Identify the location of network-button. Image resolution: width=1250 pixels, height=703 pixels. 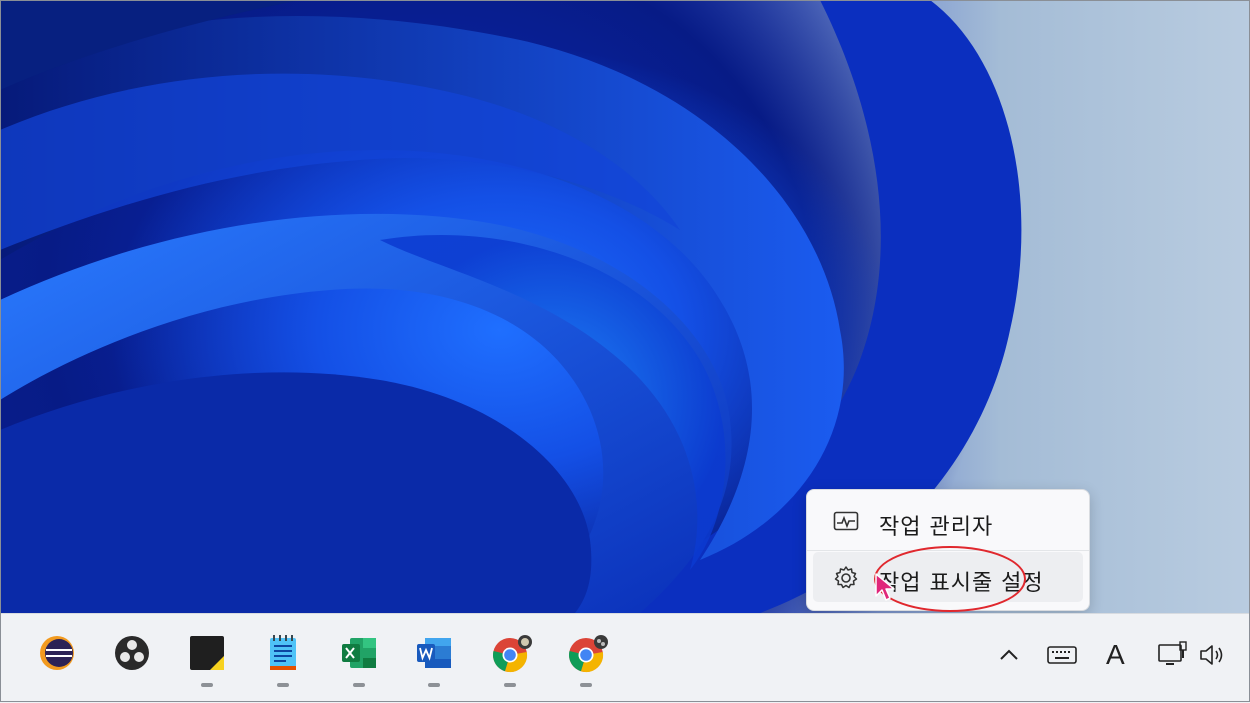
(1173, 655).